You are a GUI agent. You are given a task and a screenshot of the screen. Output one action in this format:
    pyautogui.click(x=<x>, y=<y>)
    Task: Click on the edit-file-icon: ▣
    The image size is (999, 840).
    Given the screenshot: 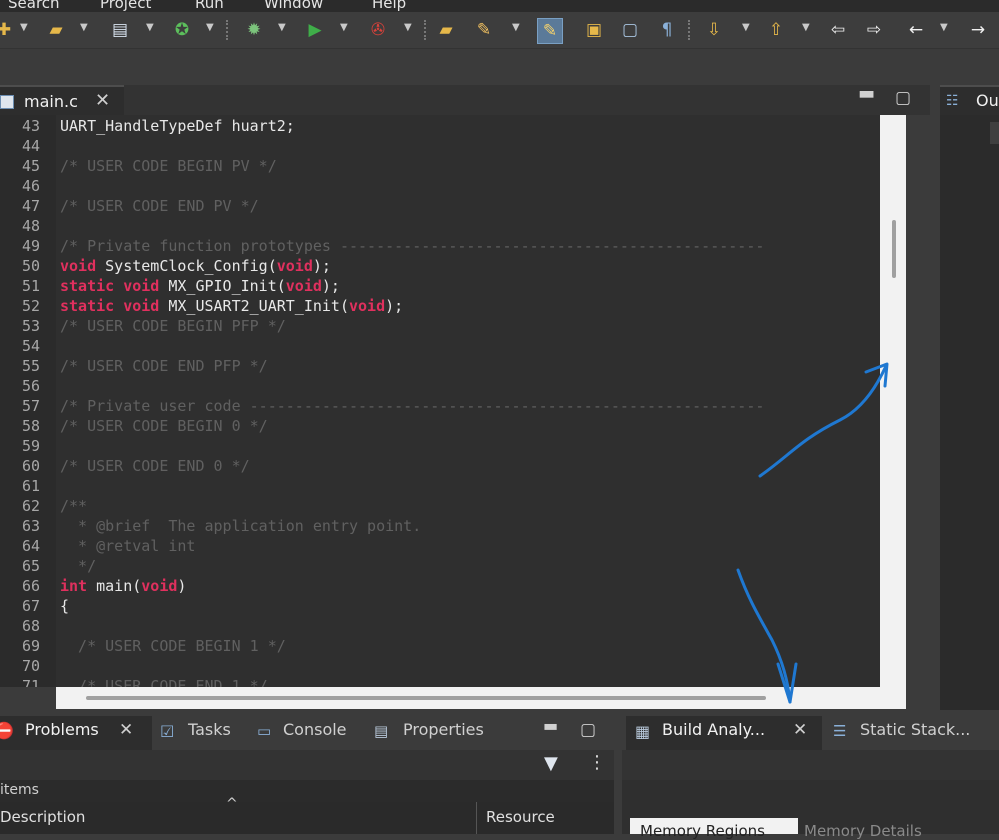 What is the action you would take?
    pyautogui.click(x=594, y=30)
    